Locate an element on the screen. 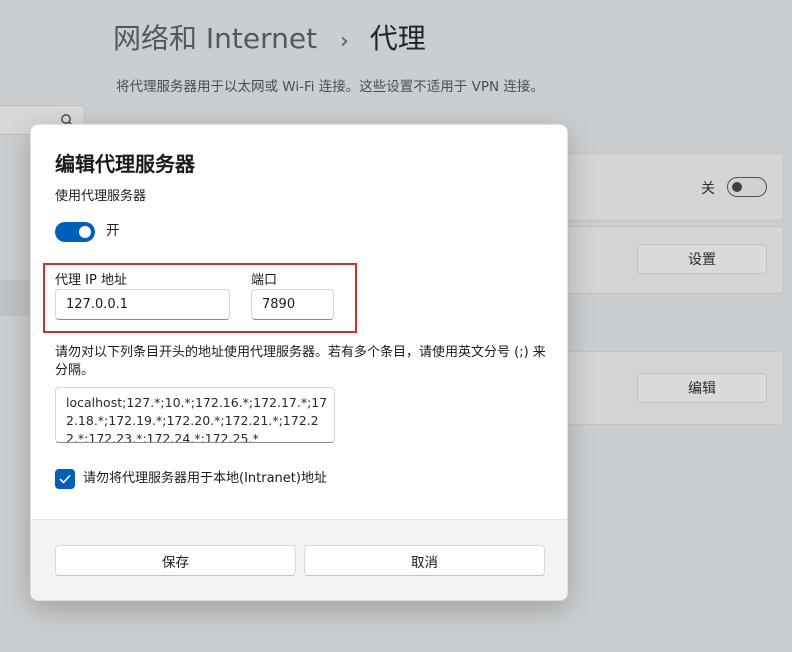 The height and width of the screenshot is (652, 792). breadcrumb-parent: 网络和 Internet is located at coordinates (215, 38).